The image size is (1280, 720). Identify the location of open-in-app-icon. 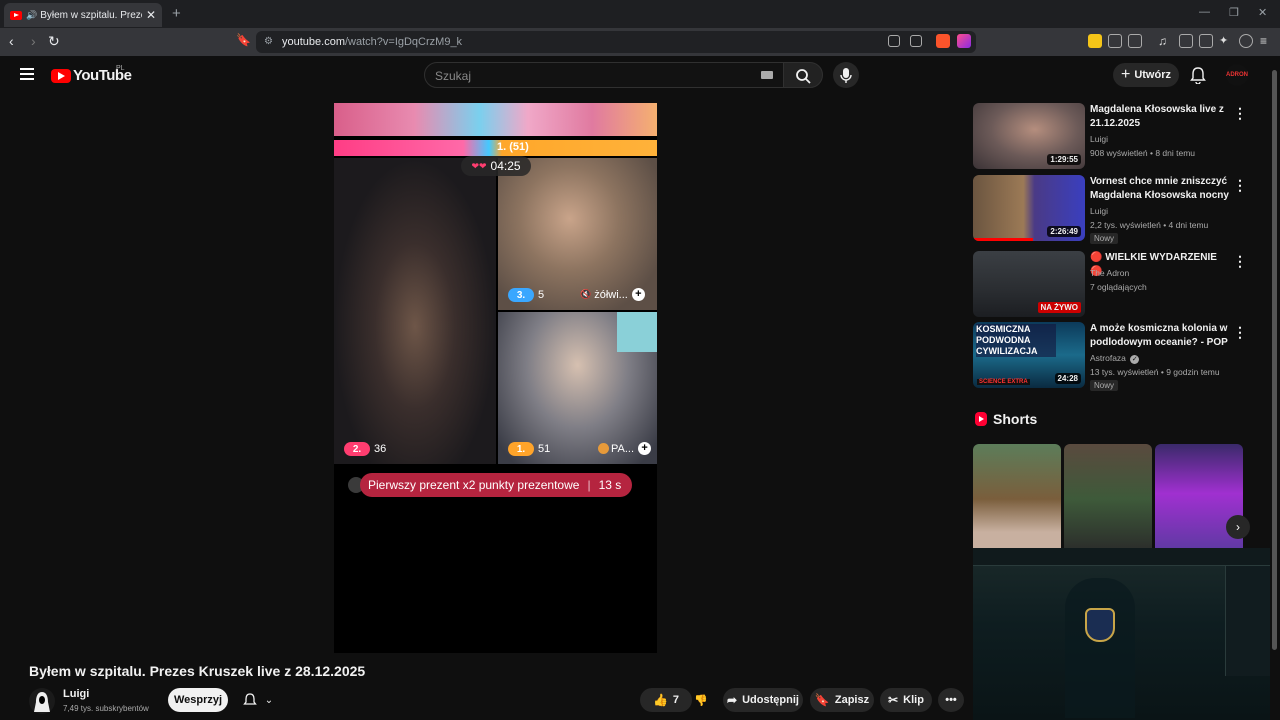
(894, 41).